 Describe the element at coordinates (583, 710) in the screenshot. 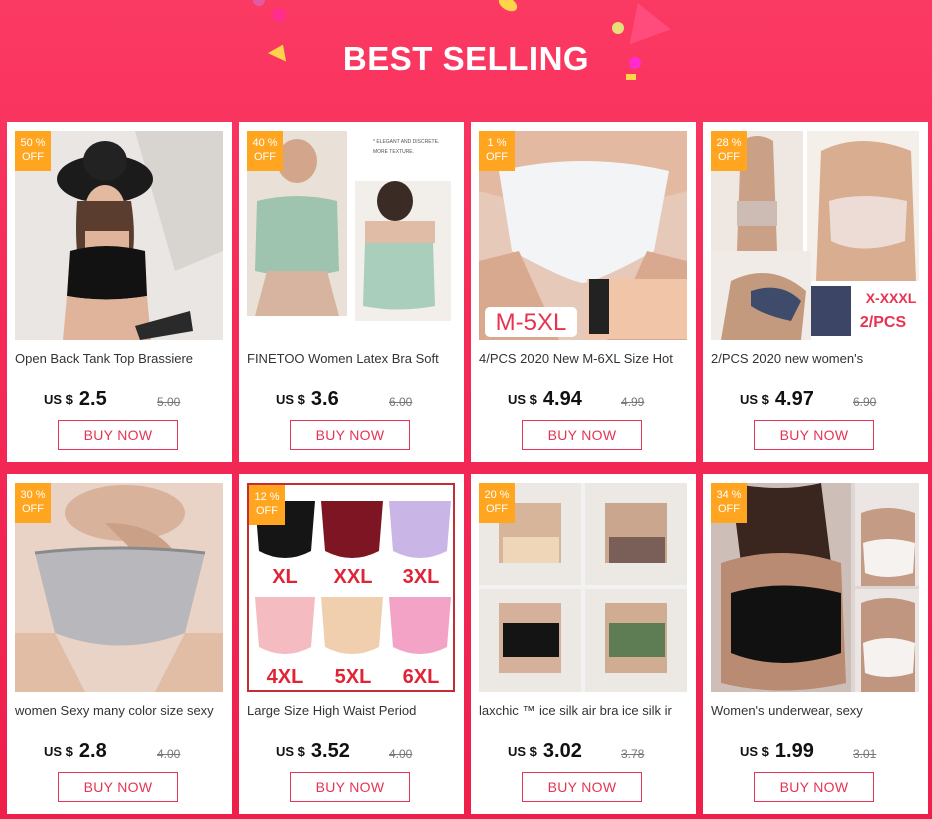

I see `product-name: laxchic ™ ice silk air bra ice silk ir` at that location.